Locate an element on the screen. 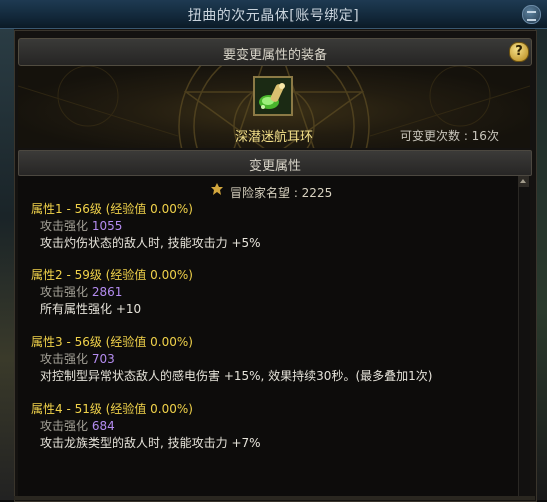 The height and width of the screenshot is (502, 547). earring-icon is located at coordinates (273, 96).